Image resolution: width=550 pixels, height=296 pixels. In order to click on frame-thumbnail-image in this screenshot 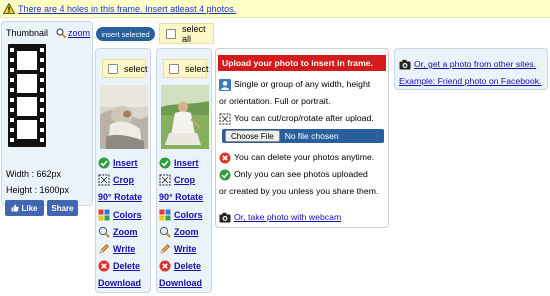, I will do `click(27, 95)`.